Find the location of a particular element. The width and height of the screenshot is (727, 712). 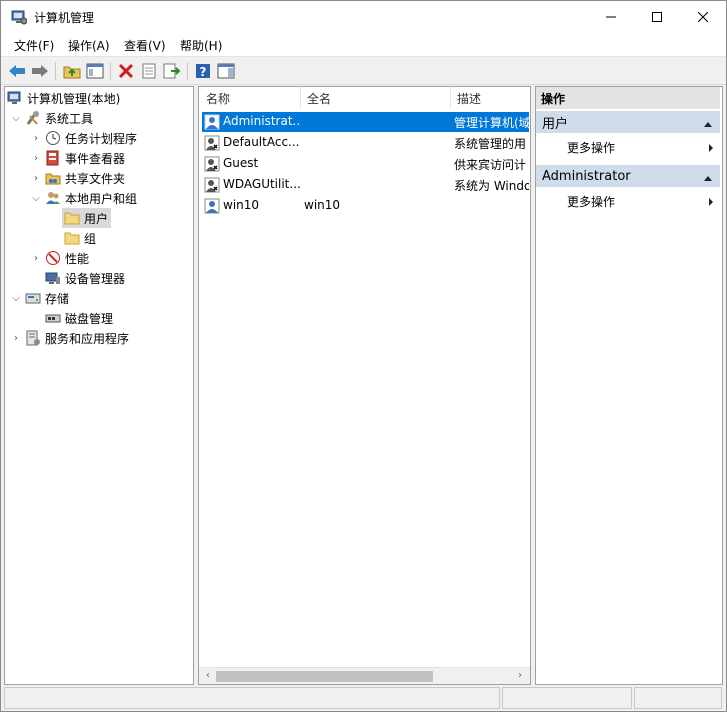

tree-label: 系统工具 is located at coordinates (69, 118).